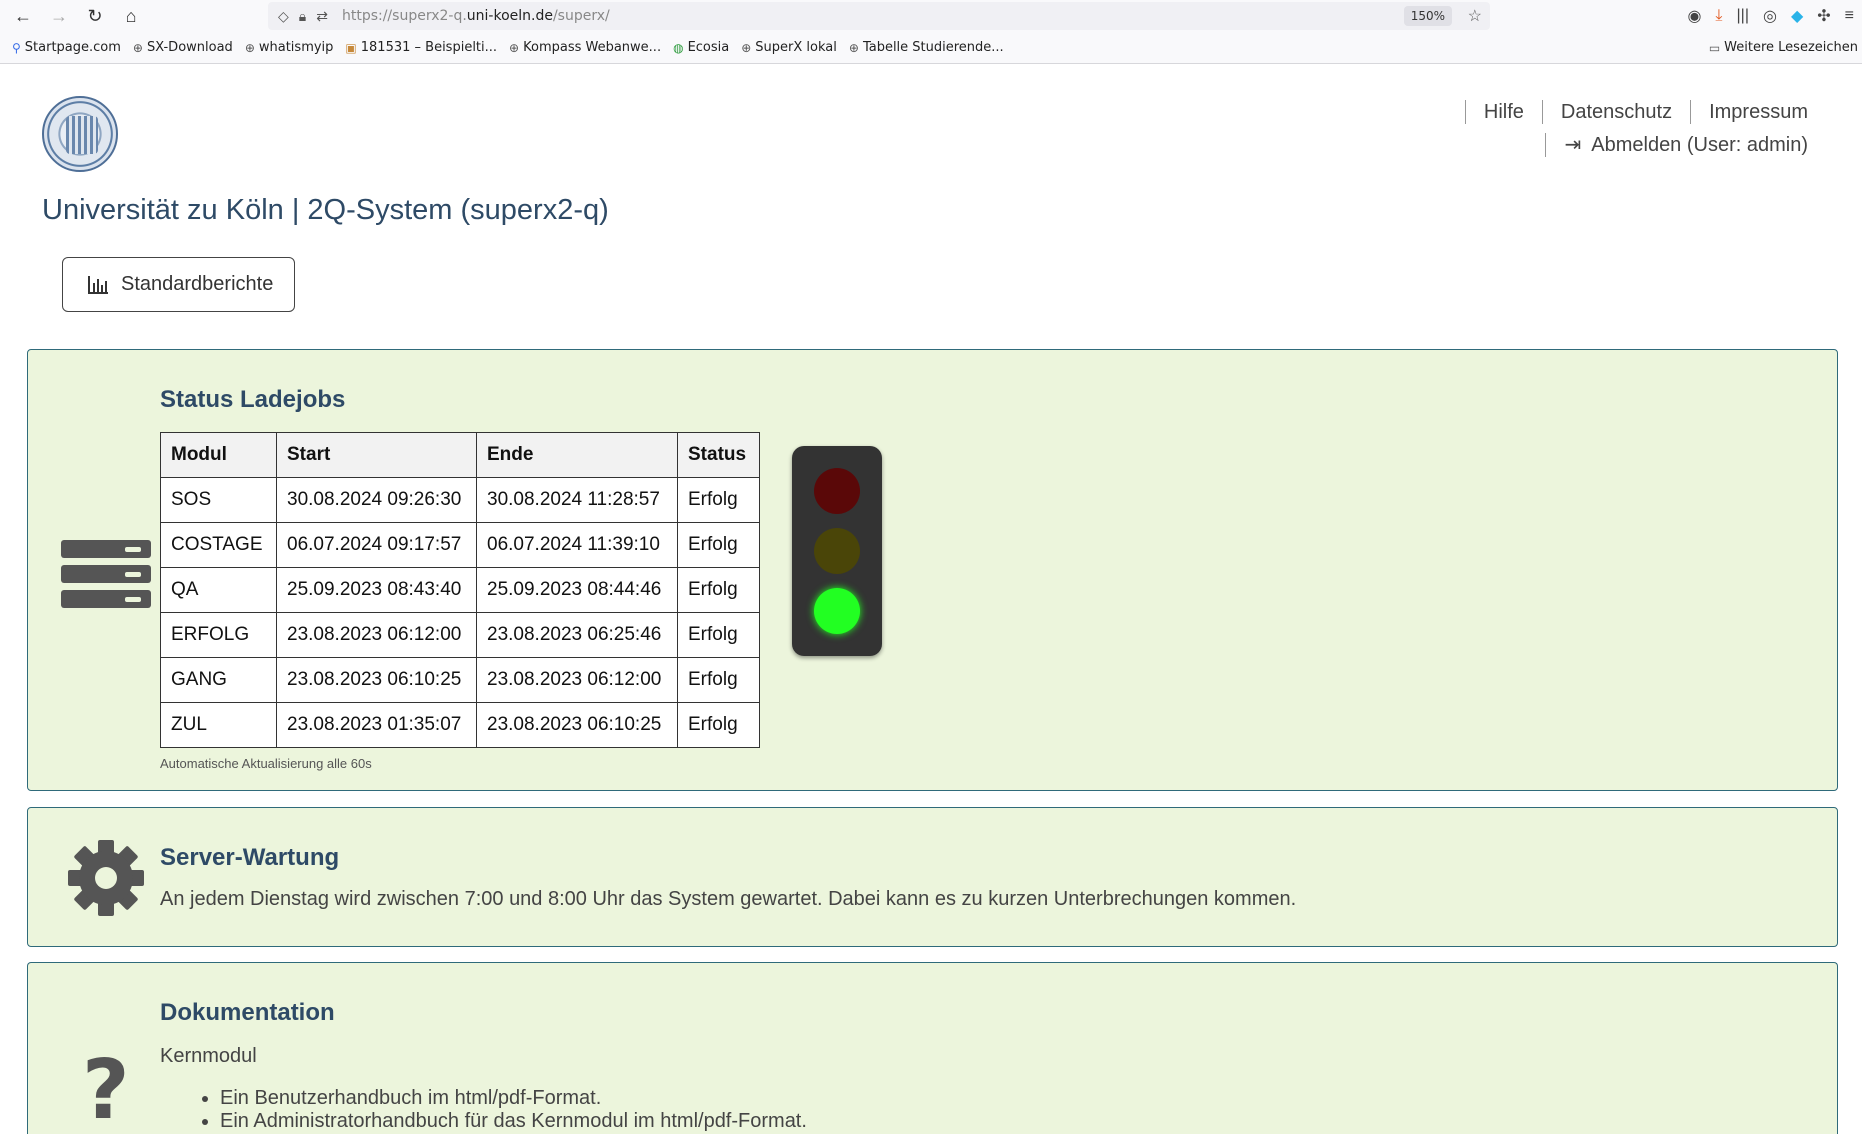 This screenshot has width=1862, height=1134. What do you see at coordinates (837, 611) in the screenshot?
I see `green-lamp` at bounding box center [837, 611].